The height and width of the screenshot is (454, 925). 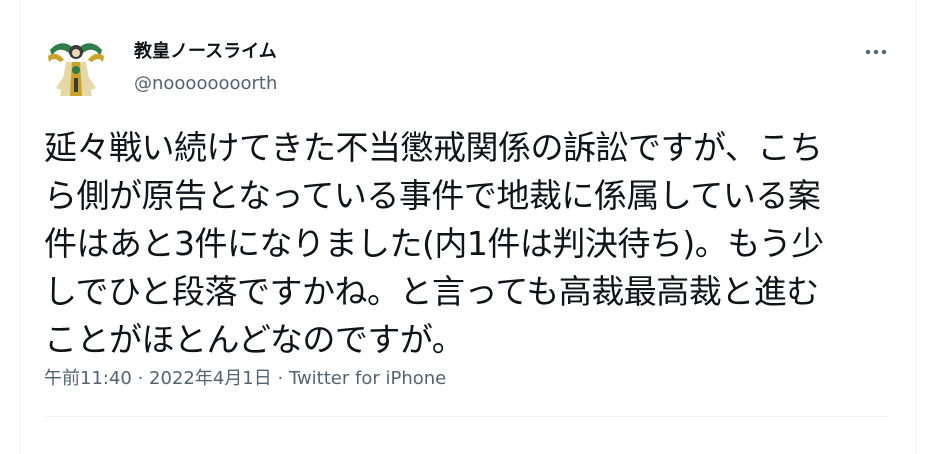 What do you see at coordinates (432, 195) in the screenshot?
I see `tweet-text-line: ら側が原告となっている事件で地裁に係属している案` at bounding box center [432, 195].